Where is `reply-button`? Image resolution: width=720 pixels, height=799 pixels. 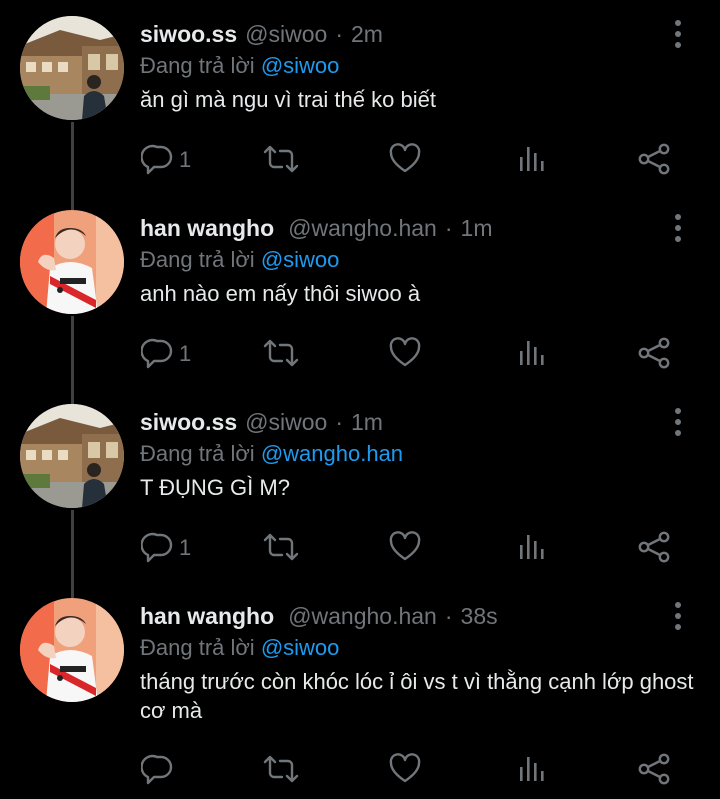
reply-button is located at coordinates (160, 770).